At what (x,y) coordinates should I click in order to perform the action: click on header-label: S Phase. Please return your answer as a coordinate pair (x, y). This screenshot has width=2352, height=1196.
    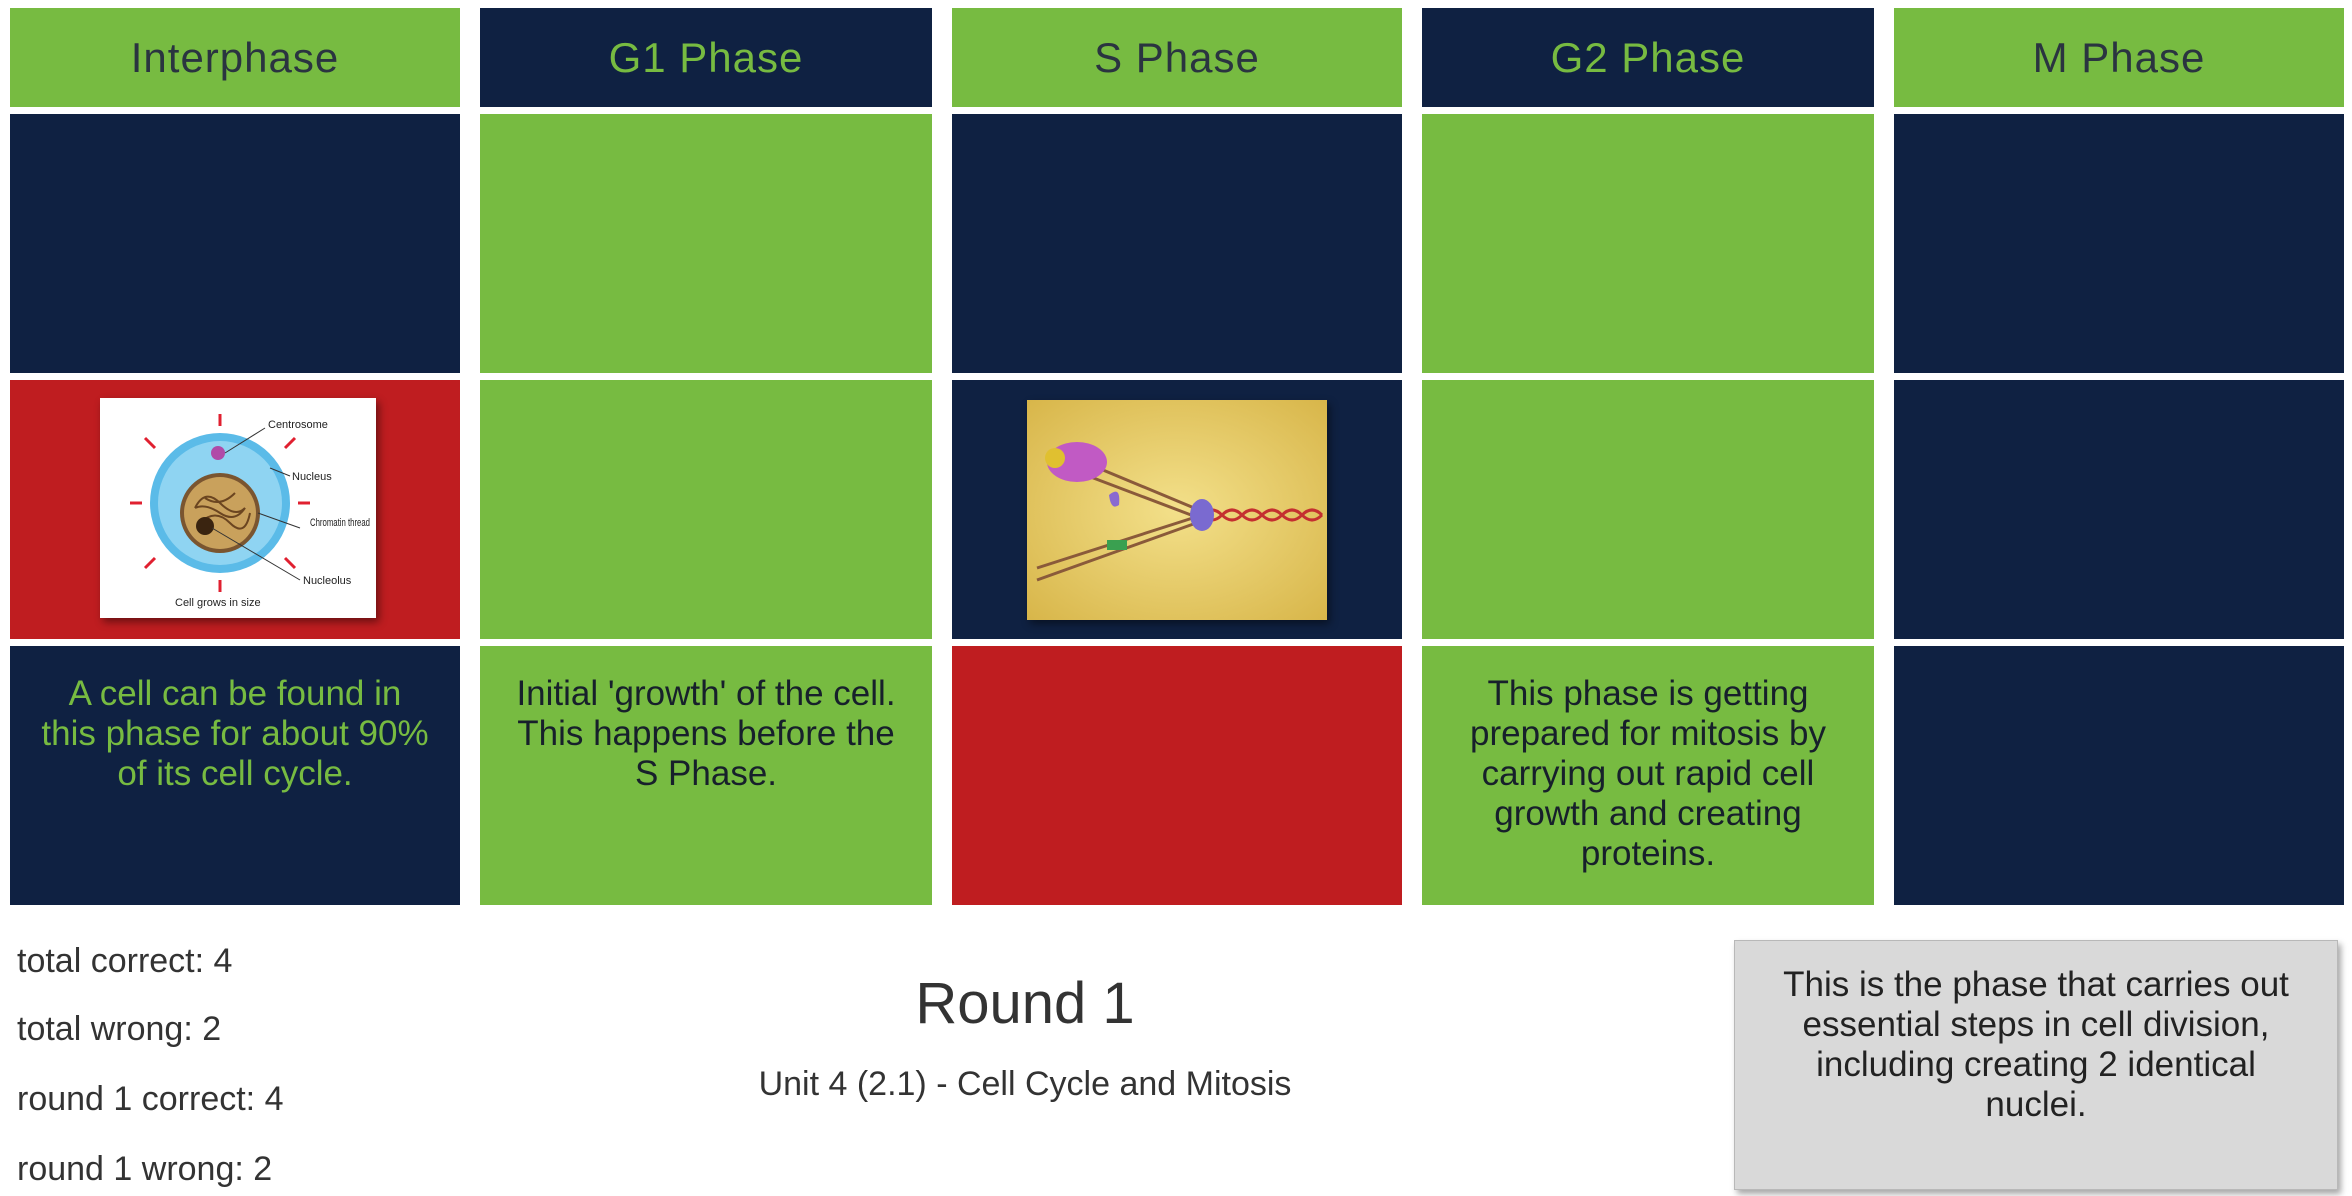
    Looking at the image, I should click on (1177, 57).